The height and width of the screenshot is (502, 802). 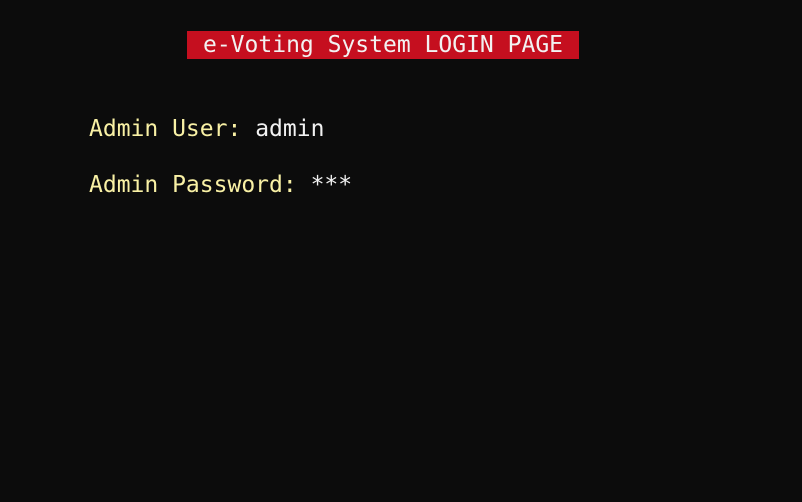 I want to click on admin-password-row: Admin Password: ***, so click(x=220, y=185).